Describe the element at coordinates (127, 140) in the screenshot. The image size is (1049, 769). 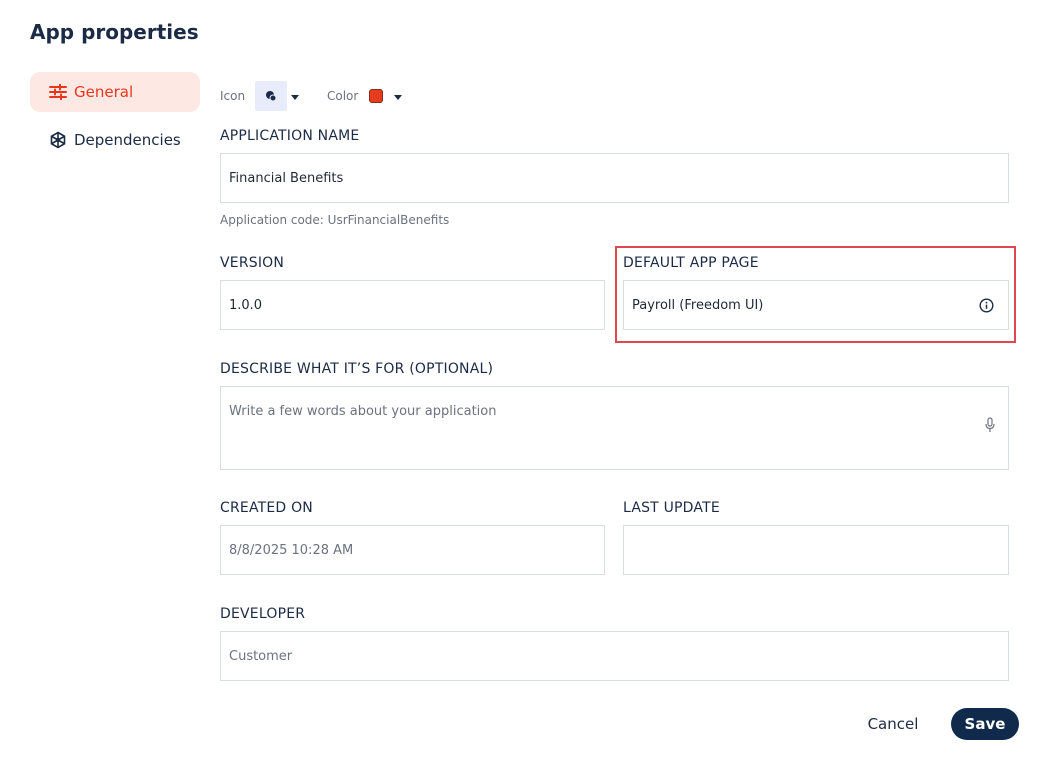
I see `nav-item-label: Dependencies` at that location.